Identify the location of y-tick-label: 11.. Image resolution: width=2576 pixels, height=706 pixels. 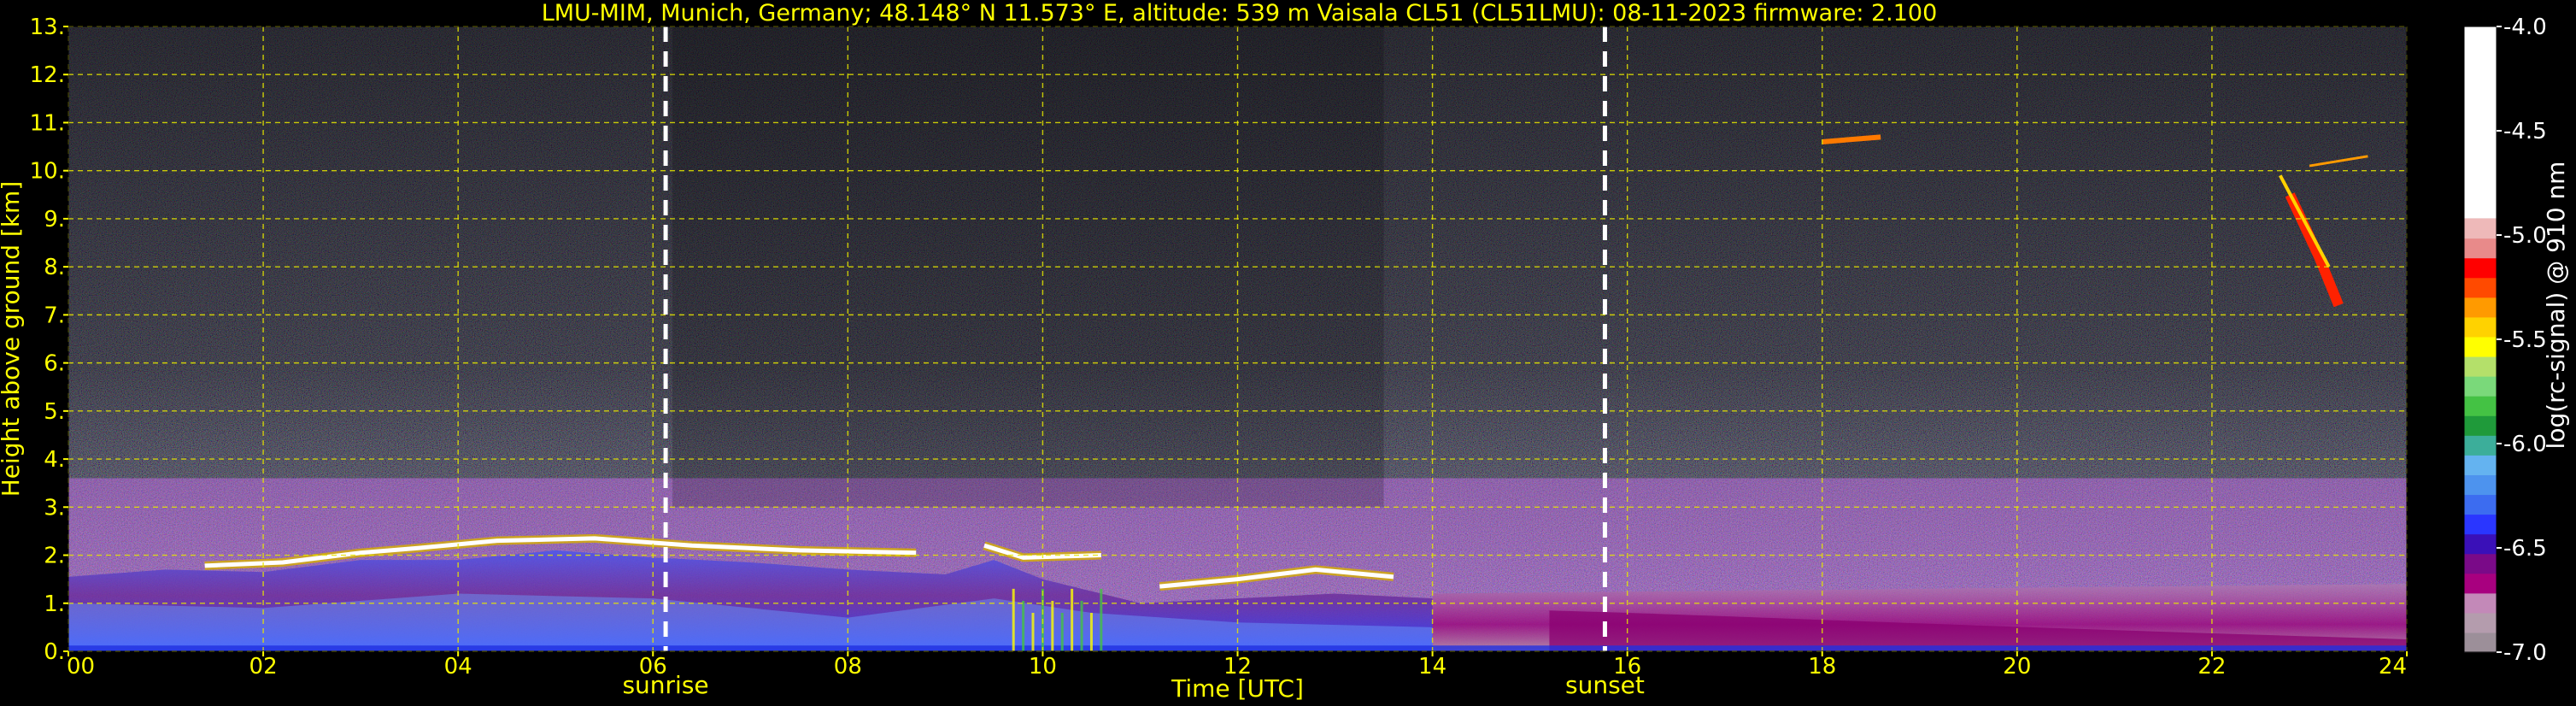
(47, 123).